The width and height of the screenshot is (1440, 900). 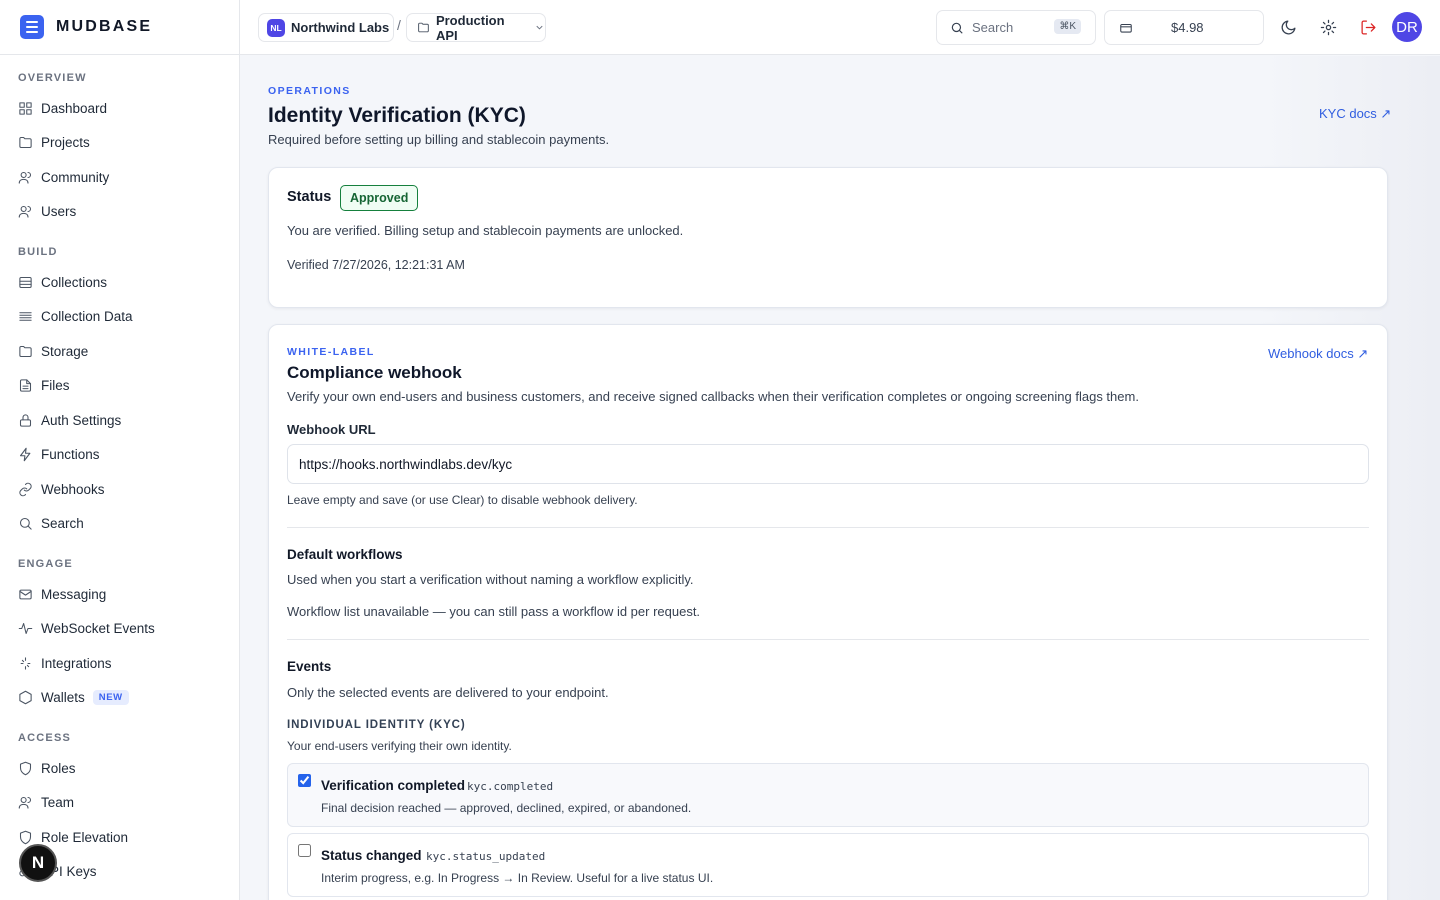 What do you see at coordinates (119, 212) in the screenshot?
I see `sidebar-item-users: Users` at bounding box center [119, 212].